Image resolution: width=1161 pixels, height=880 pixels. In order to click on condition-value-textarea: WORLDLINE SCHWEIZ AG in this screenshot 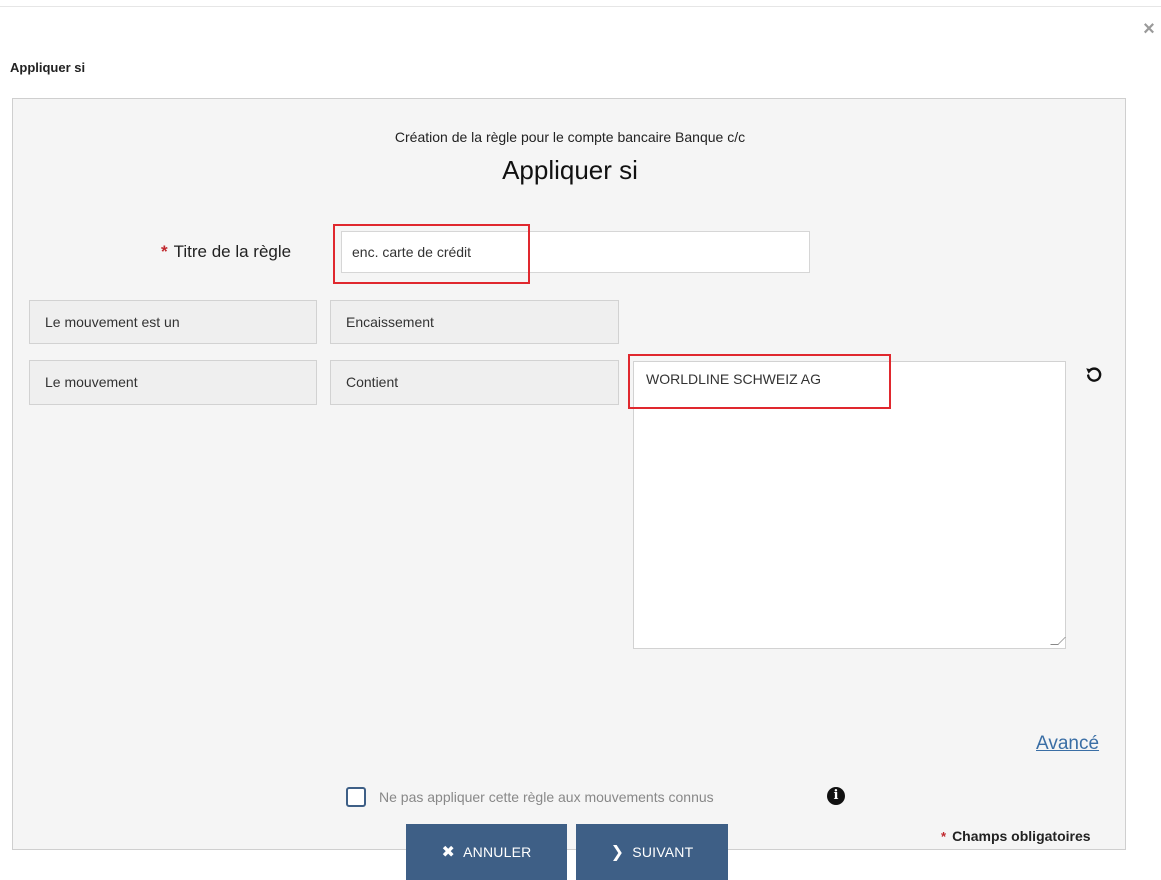, I will do `click(849, 505)`.